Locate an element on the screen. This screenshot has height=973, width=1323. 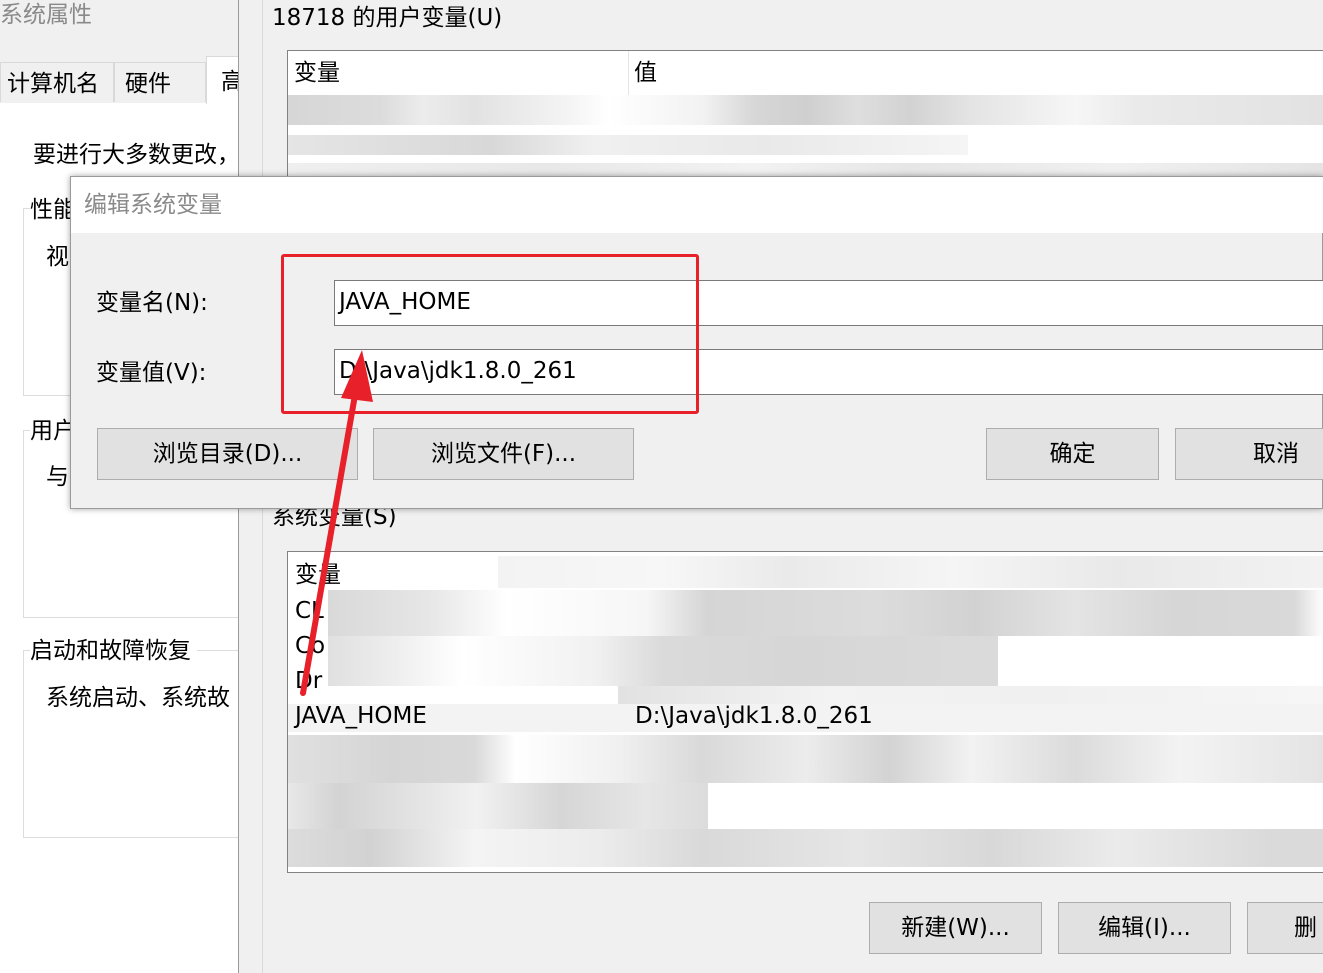
performance-text: 视 is located at coordinates (57, 257).